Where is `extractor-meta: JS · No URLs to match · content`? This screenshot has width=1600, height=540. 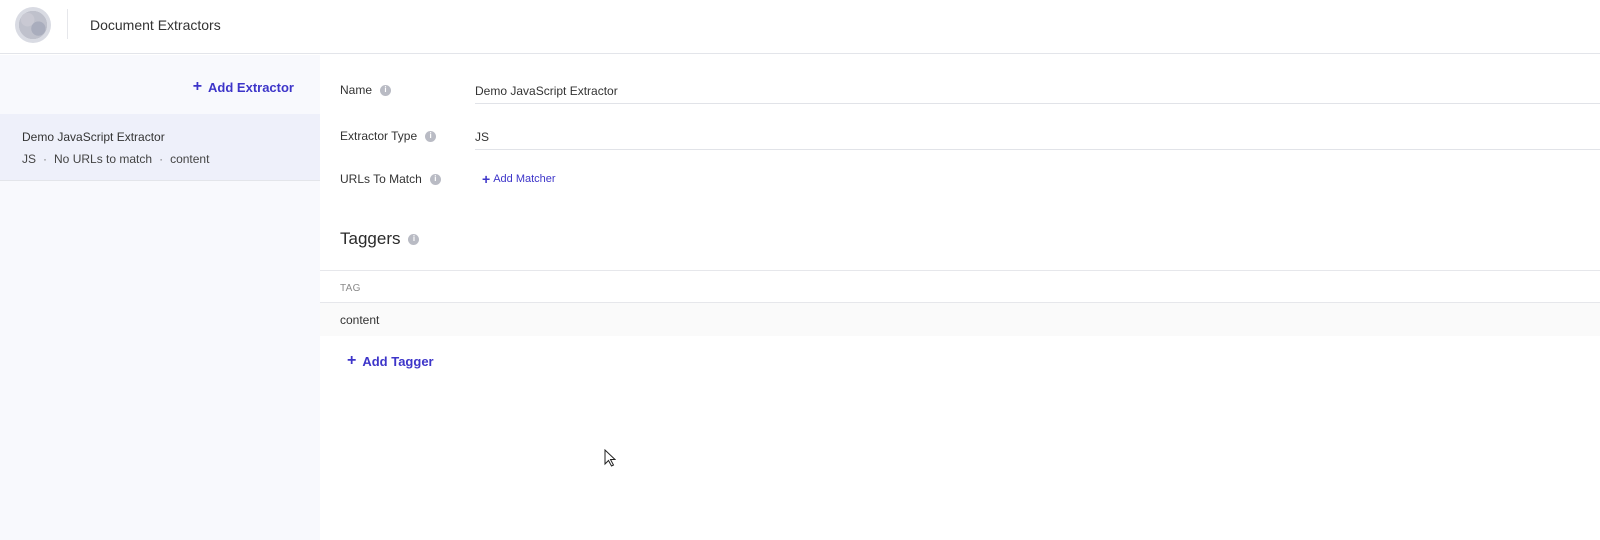
extractor-meta: JS · No URLs to match · content is located at coordinates (171, 159).